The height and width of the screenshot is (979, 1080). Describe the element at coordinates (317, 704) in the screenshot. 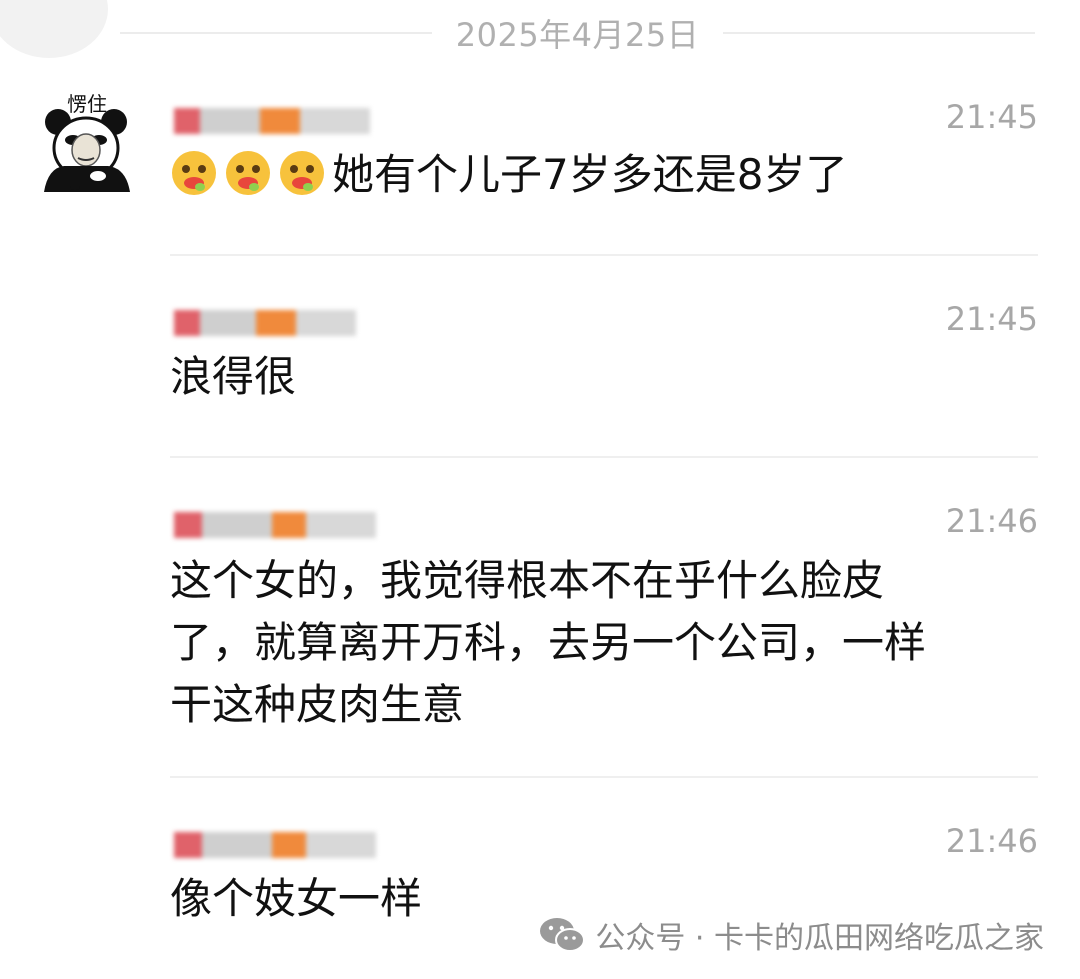

I see `message-line: 干这种皮肉生意` at that location.